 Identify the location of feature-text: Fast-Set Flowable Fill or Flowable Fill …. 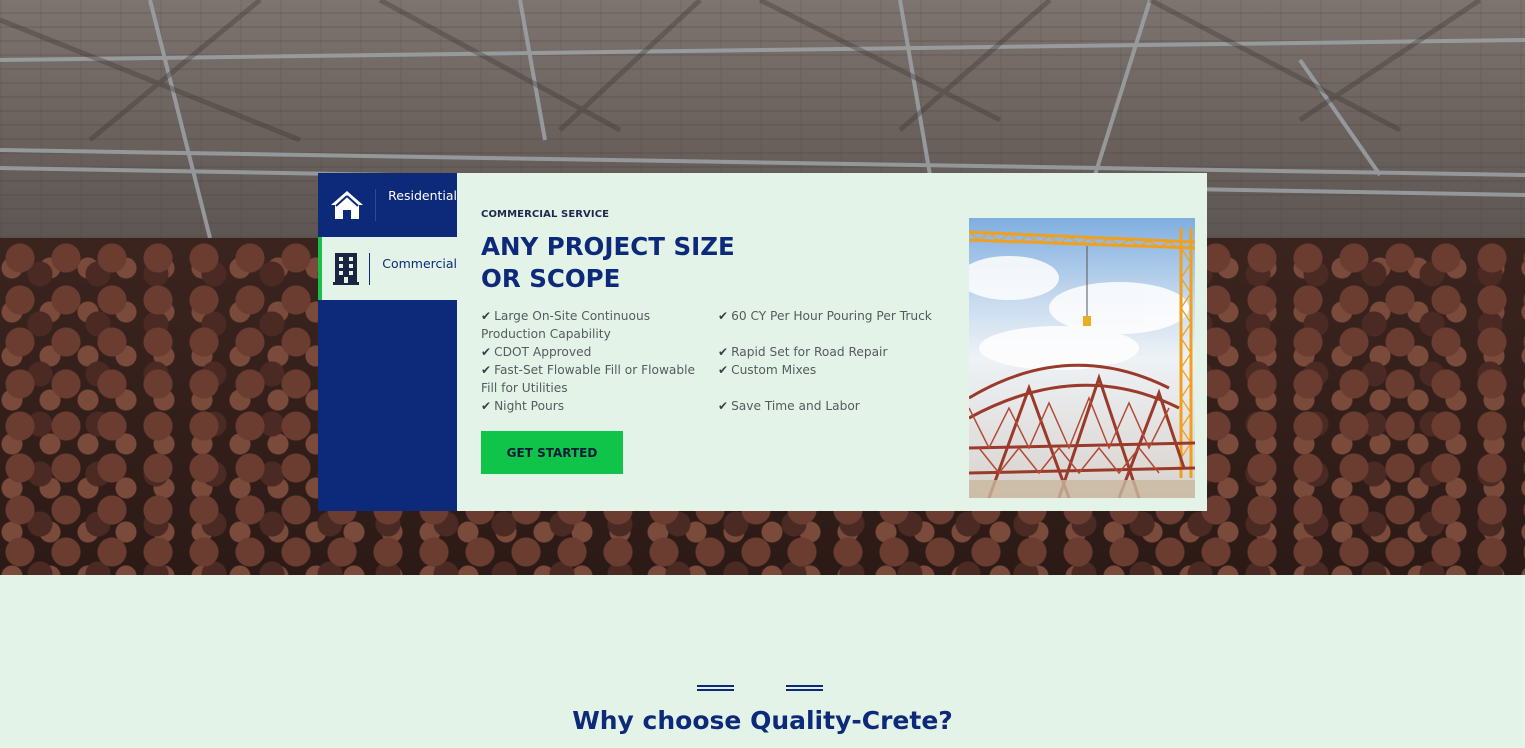
(588, 379).